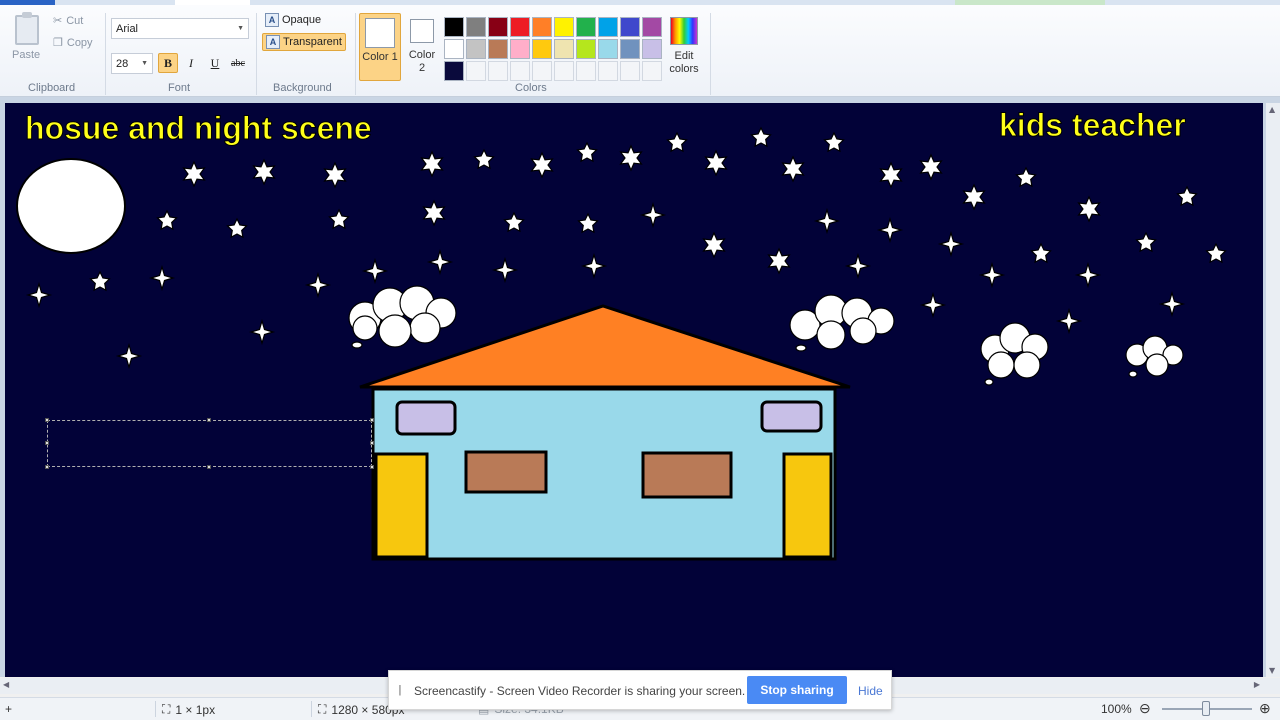  What do you see at coordinates (6, 684) in the screenshot?
I see `scroll-left-icon: ◀` at bounding box center [6, 684].